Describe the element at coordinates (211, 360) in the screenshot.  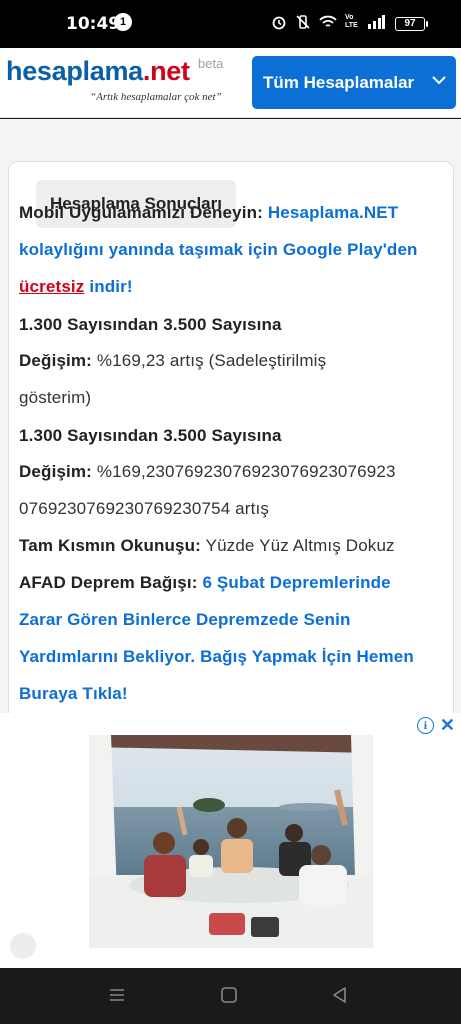
I see `change-value-1: %169,23 artış (Sadeleştirilmiş` at that location.